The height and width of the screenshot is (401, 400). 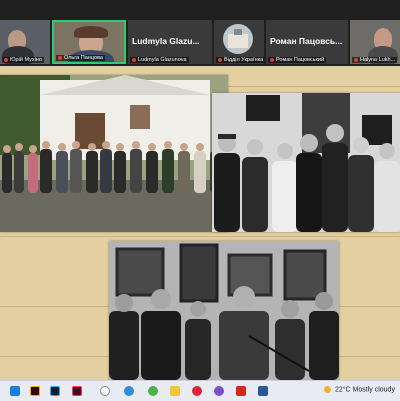 I want to click on participant-tile: Ludmyla Glazu... Ludmyla Glazunova, so click(x=170, y=42).